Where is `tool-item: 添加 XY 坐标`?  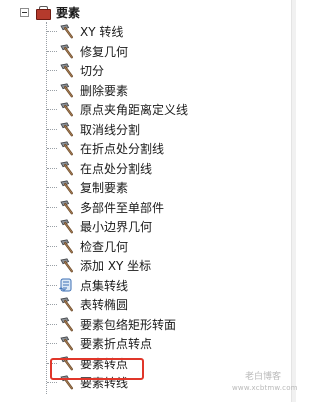
tool-item: 添加 XY 坐标 is located at coordinates (104, 265).